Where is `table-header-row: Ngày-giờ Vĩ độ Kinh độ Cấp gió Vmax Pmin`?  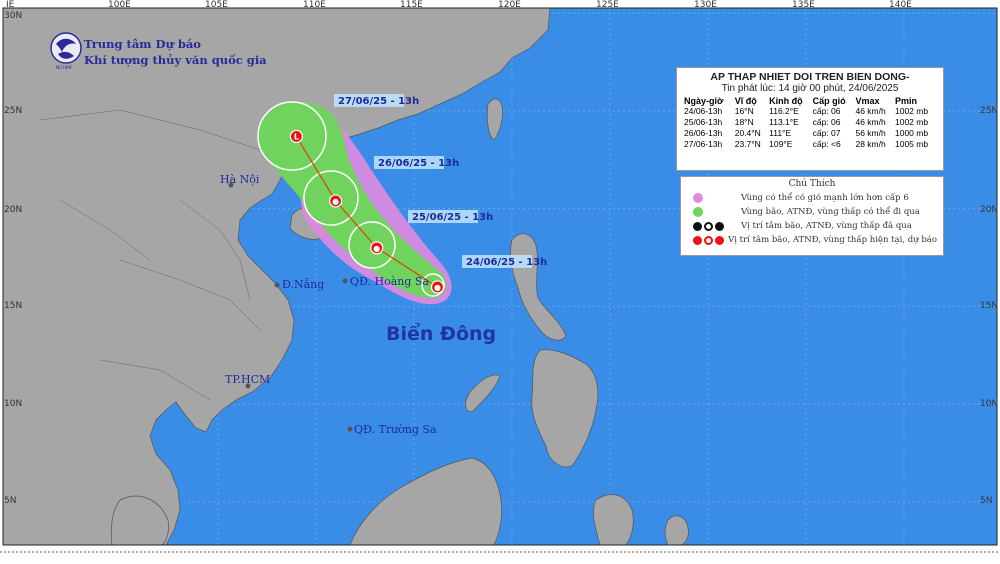 table-header-row: Ngày-giờ Vĩ độ Kinh độ Cấp gió Vmax Pmin is located at coordinates (810, 101).